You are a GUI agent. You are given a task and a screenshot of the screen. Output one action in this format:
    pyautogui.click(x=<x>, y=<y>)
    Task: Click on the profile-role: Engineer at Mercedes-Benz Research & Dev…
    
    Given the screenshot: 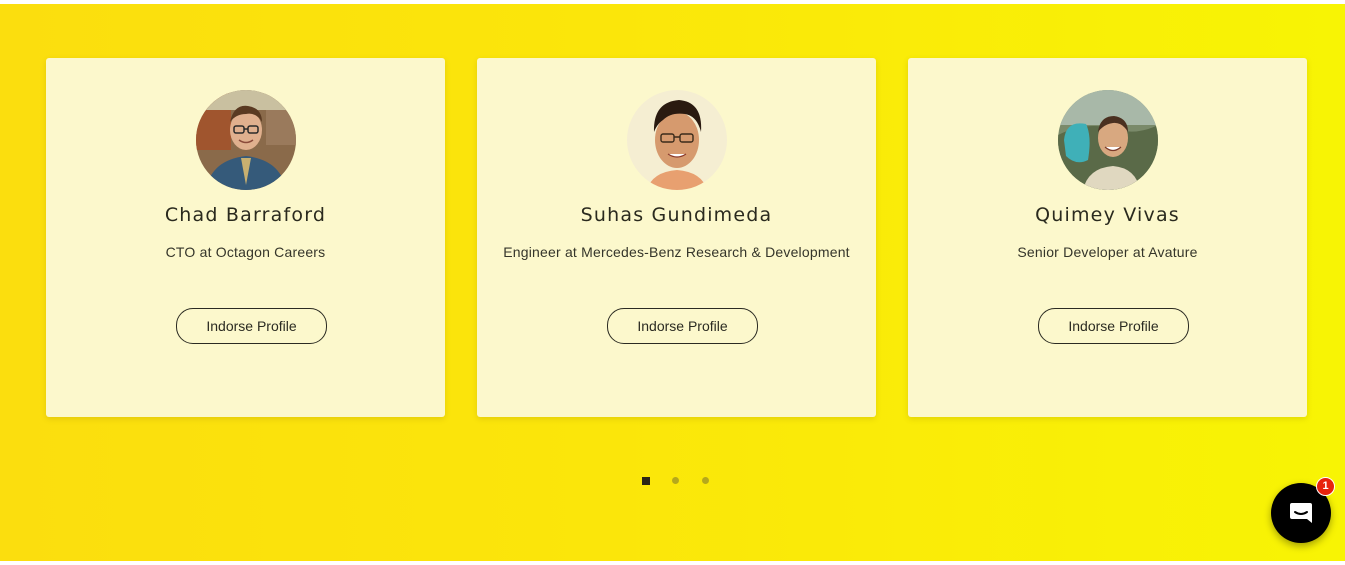 What is the action you would take?
    pyautogui.click(x=676, y=252)
    